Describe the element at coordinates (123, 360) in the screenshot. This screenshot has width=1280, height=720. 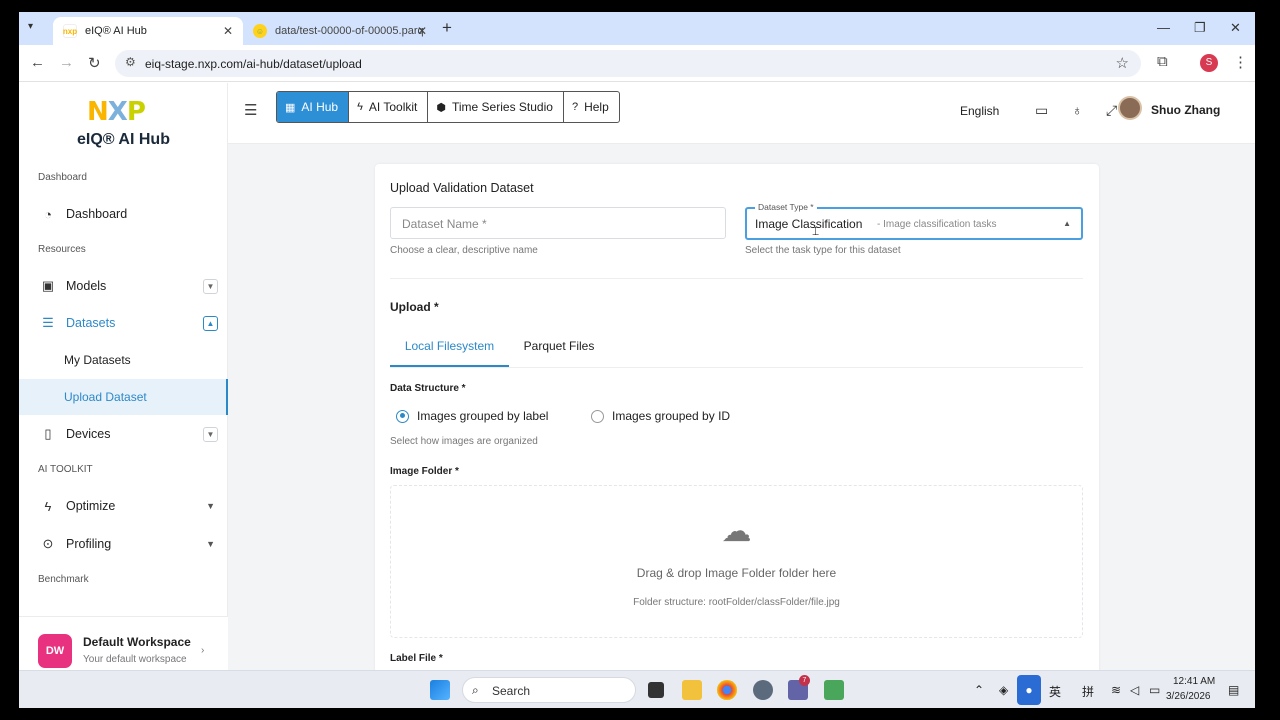
I see `sidebar-item-my-datasets: My Datasets` at that location.